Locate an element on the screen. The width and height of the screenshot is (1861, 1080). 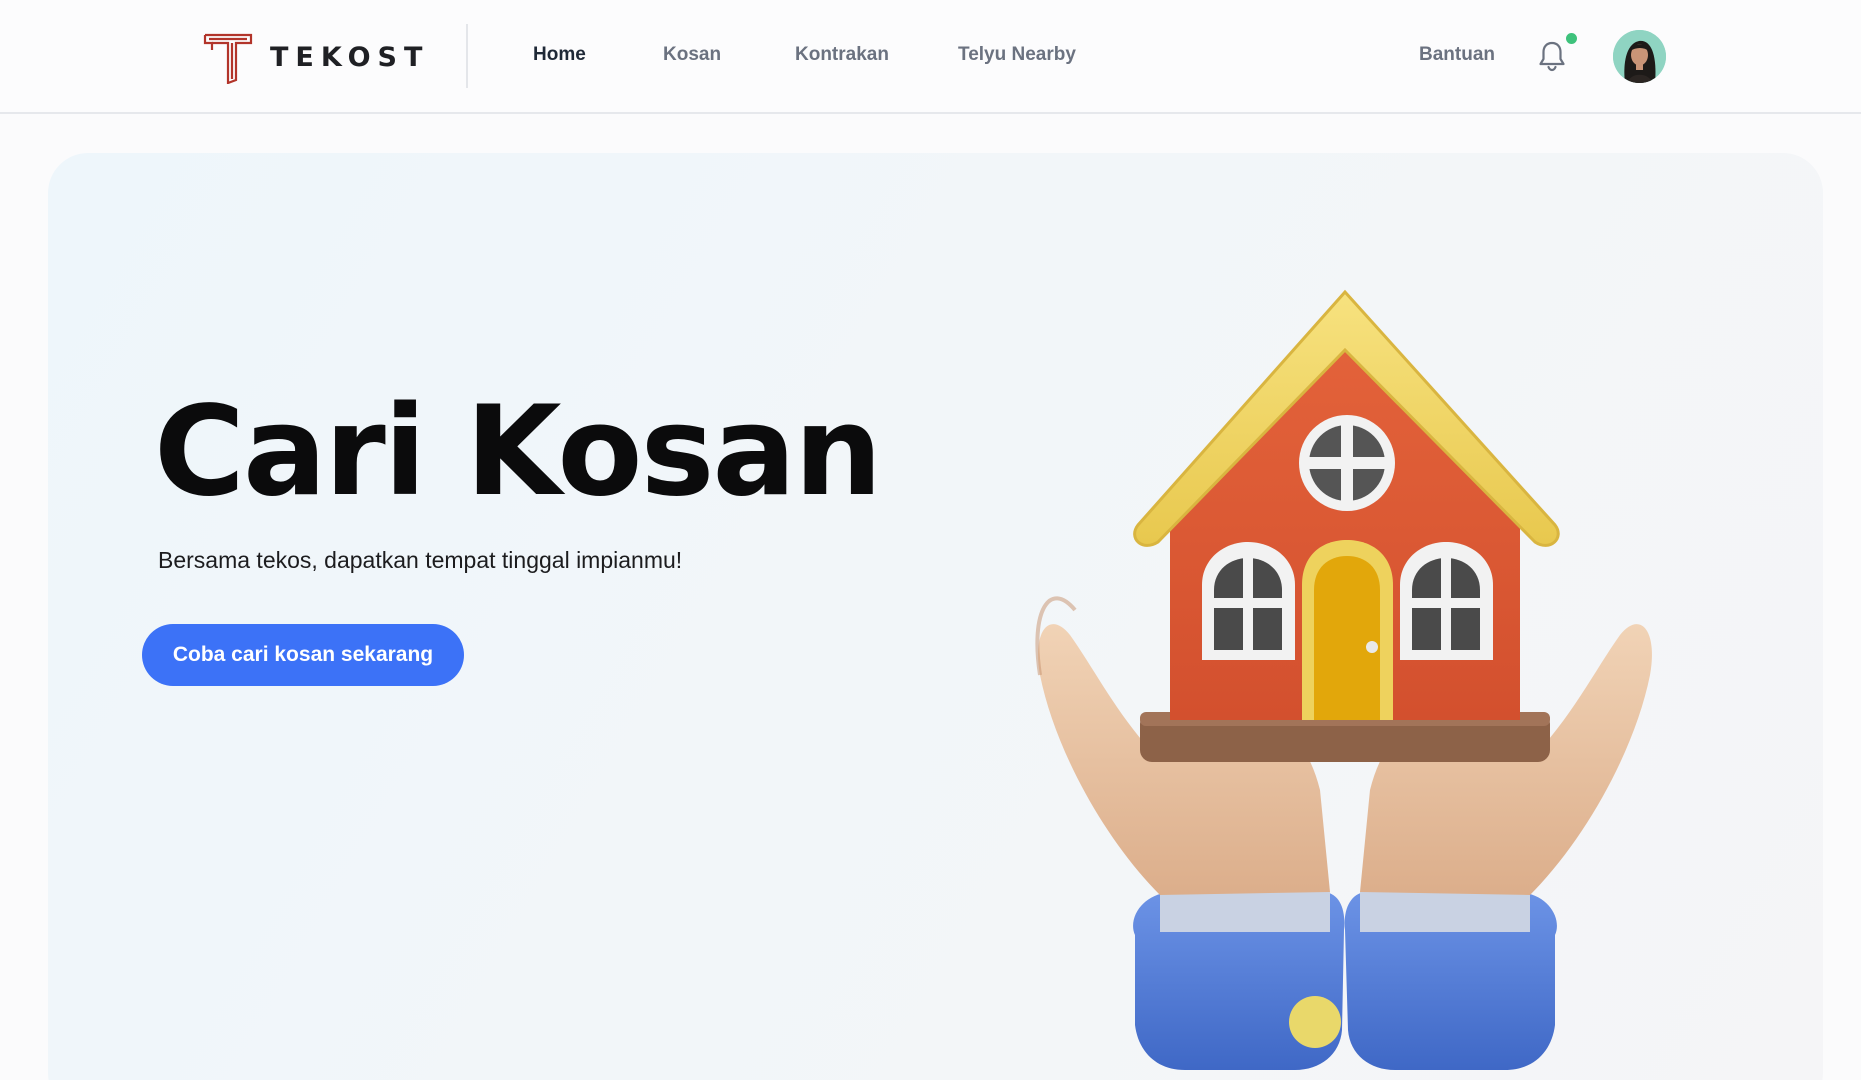
user-avatar is located at coordinates (1639, 56).